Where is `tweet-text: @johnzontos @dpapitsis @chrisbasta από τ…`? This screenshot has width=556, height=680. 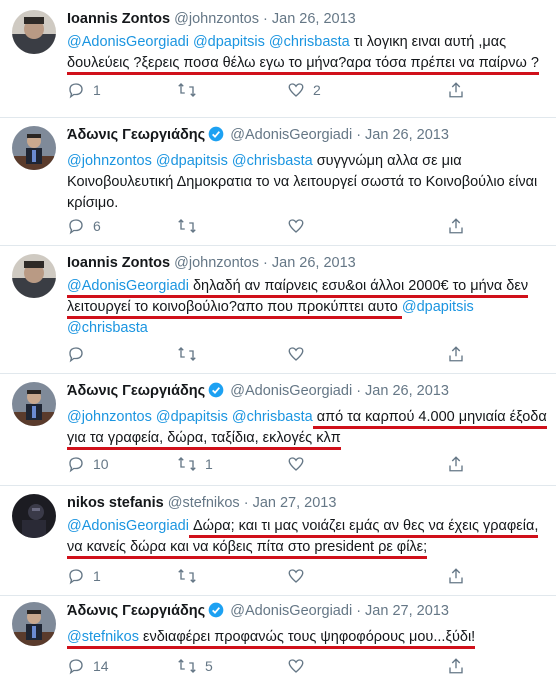
tweet-text: @johnzontos @dpapitsis @chrisbasta από τ… is located at coordinates (307, 428).